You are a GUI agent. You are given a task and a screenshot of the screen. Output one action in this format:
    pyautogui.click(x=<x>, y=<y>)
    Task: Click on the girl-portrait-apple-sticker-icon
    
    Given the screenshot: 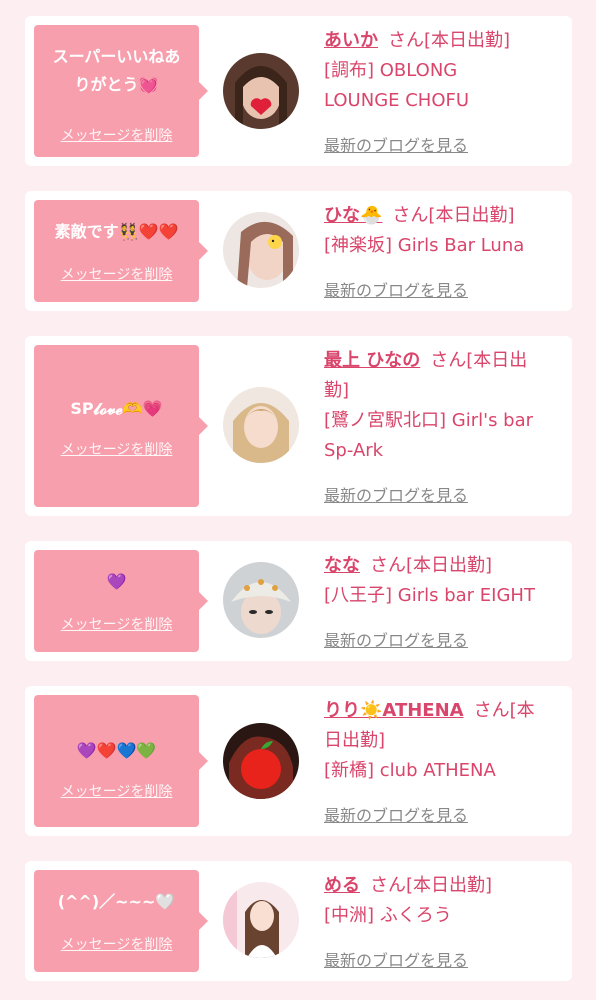 What is the action you would take?
    pyautogui.click(x=261, y=761)
    